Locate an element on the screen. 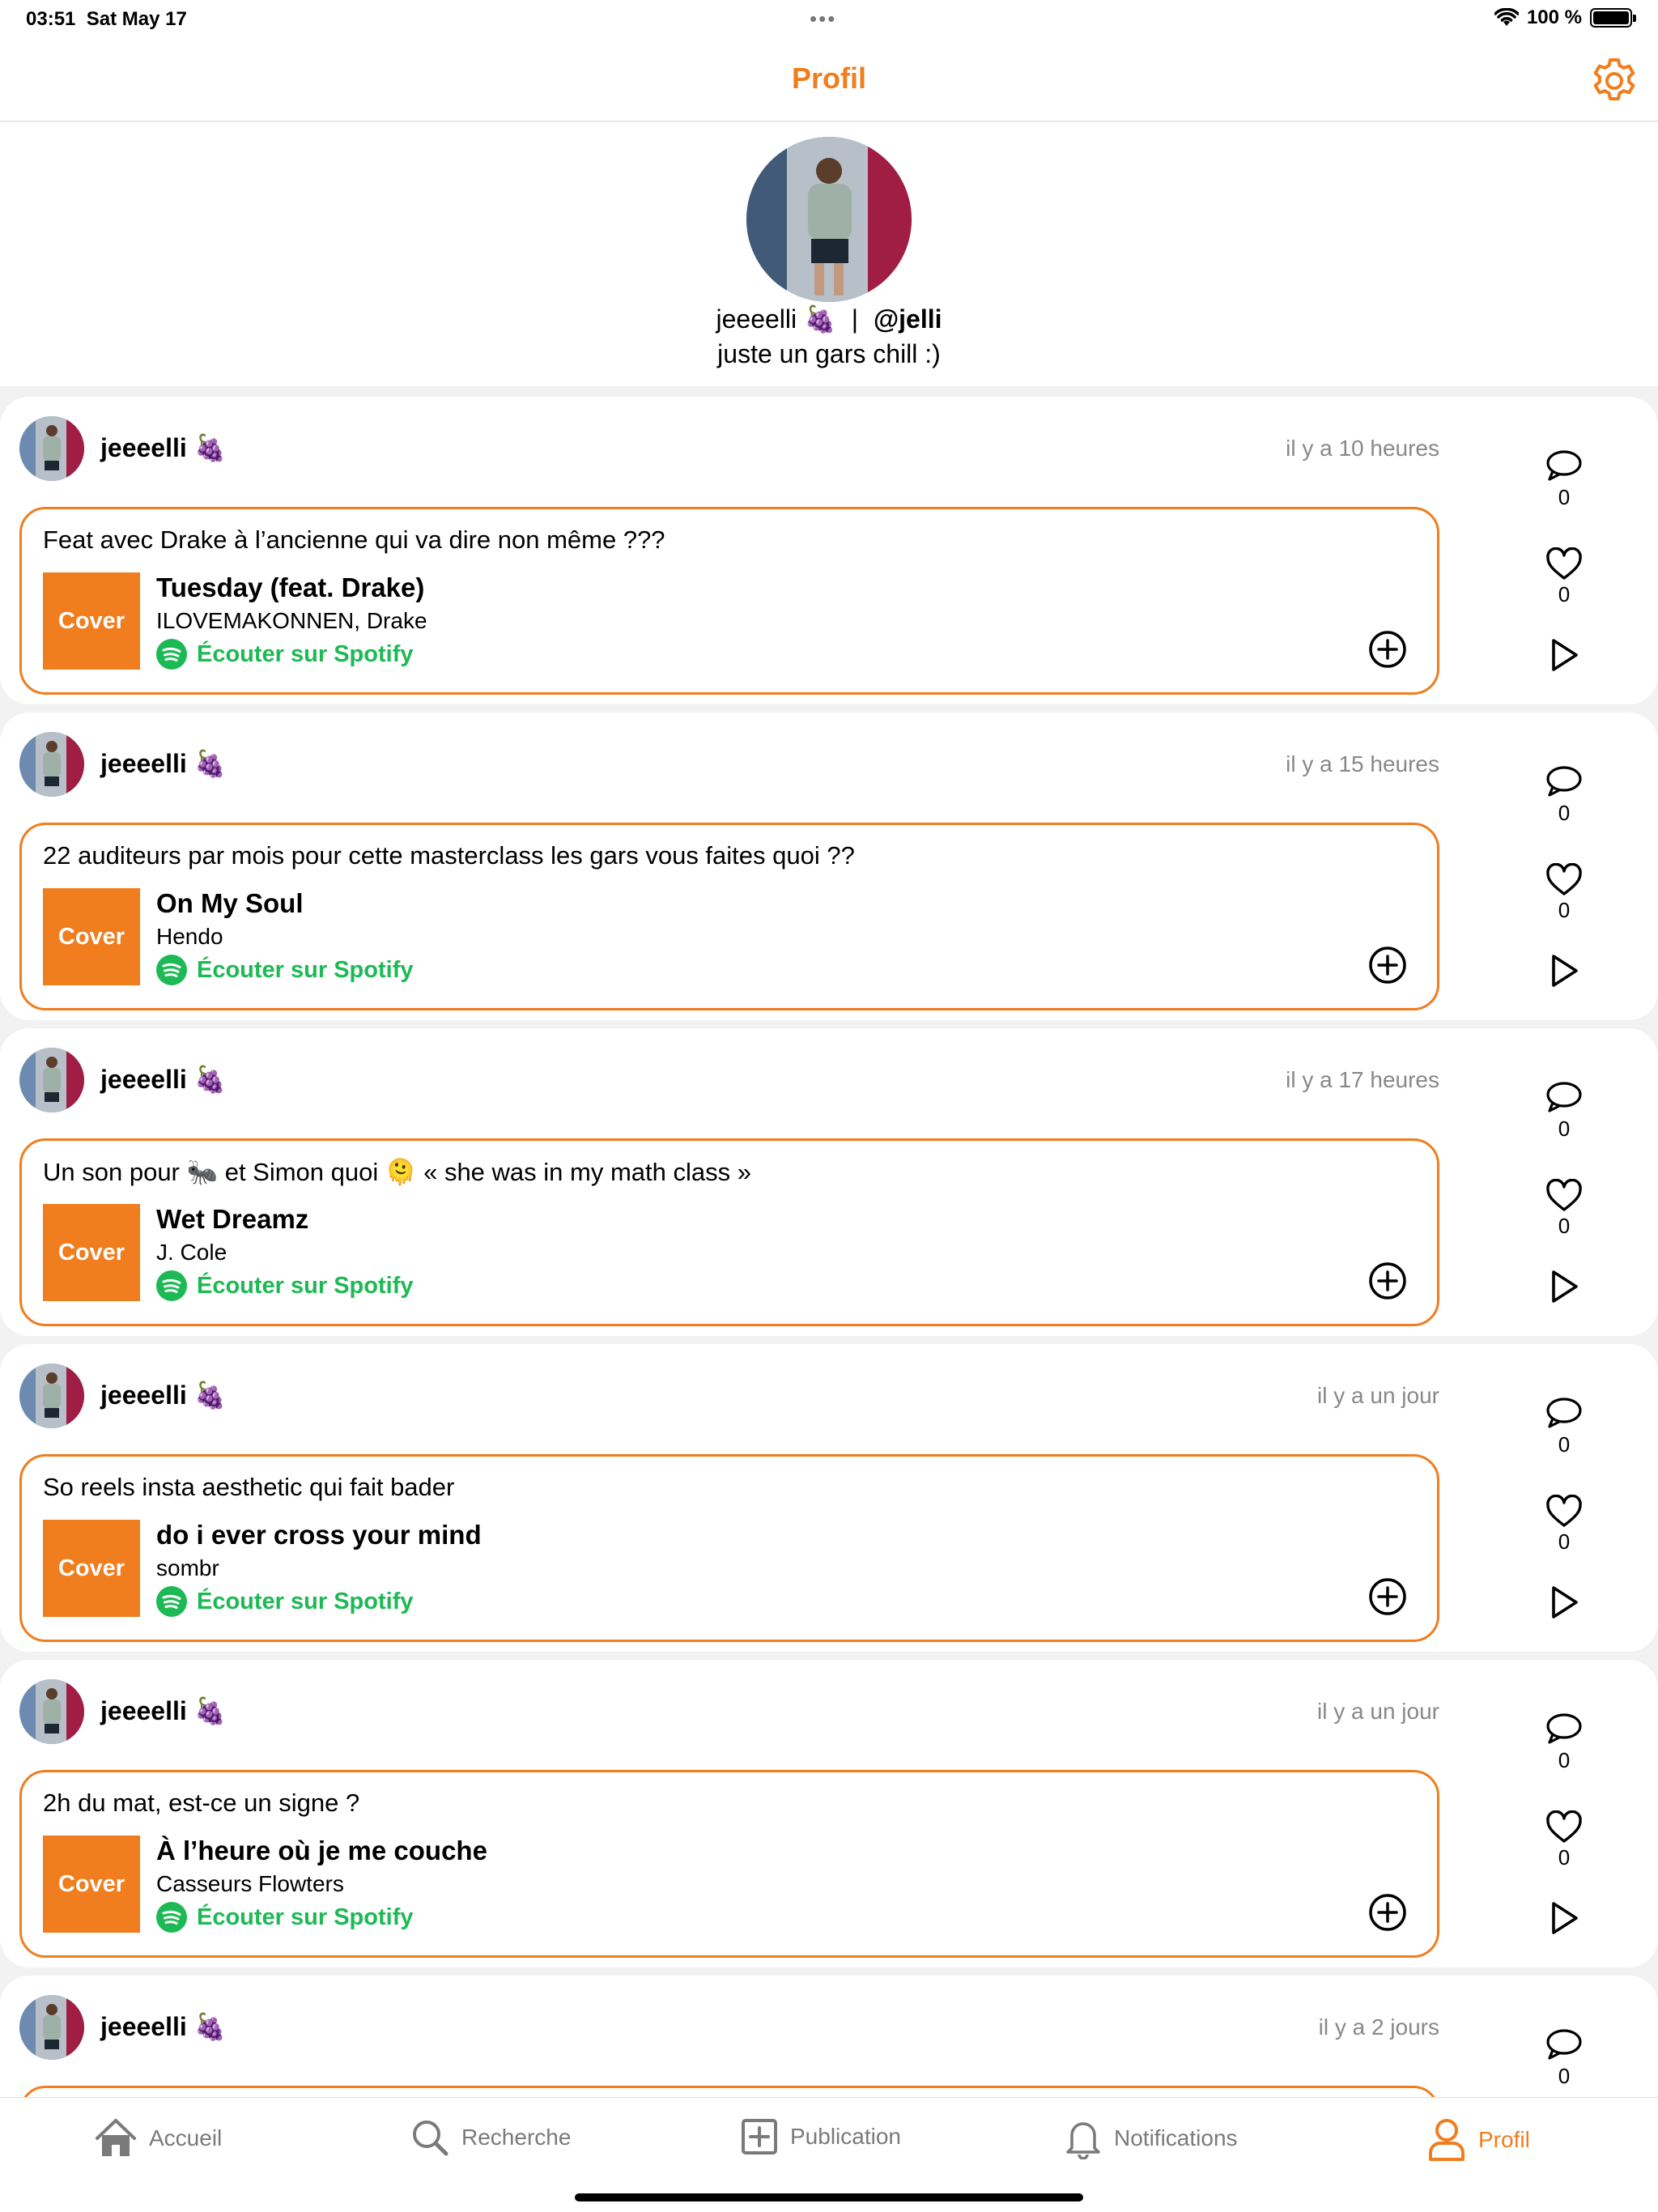 The width and height of the screenshot is (1658, 2212). profile-bio: juste un gars chill :) is located at coordinates (829, 354).